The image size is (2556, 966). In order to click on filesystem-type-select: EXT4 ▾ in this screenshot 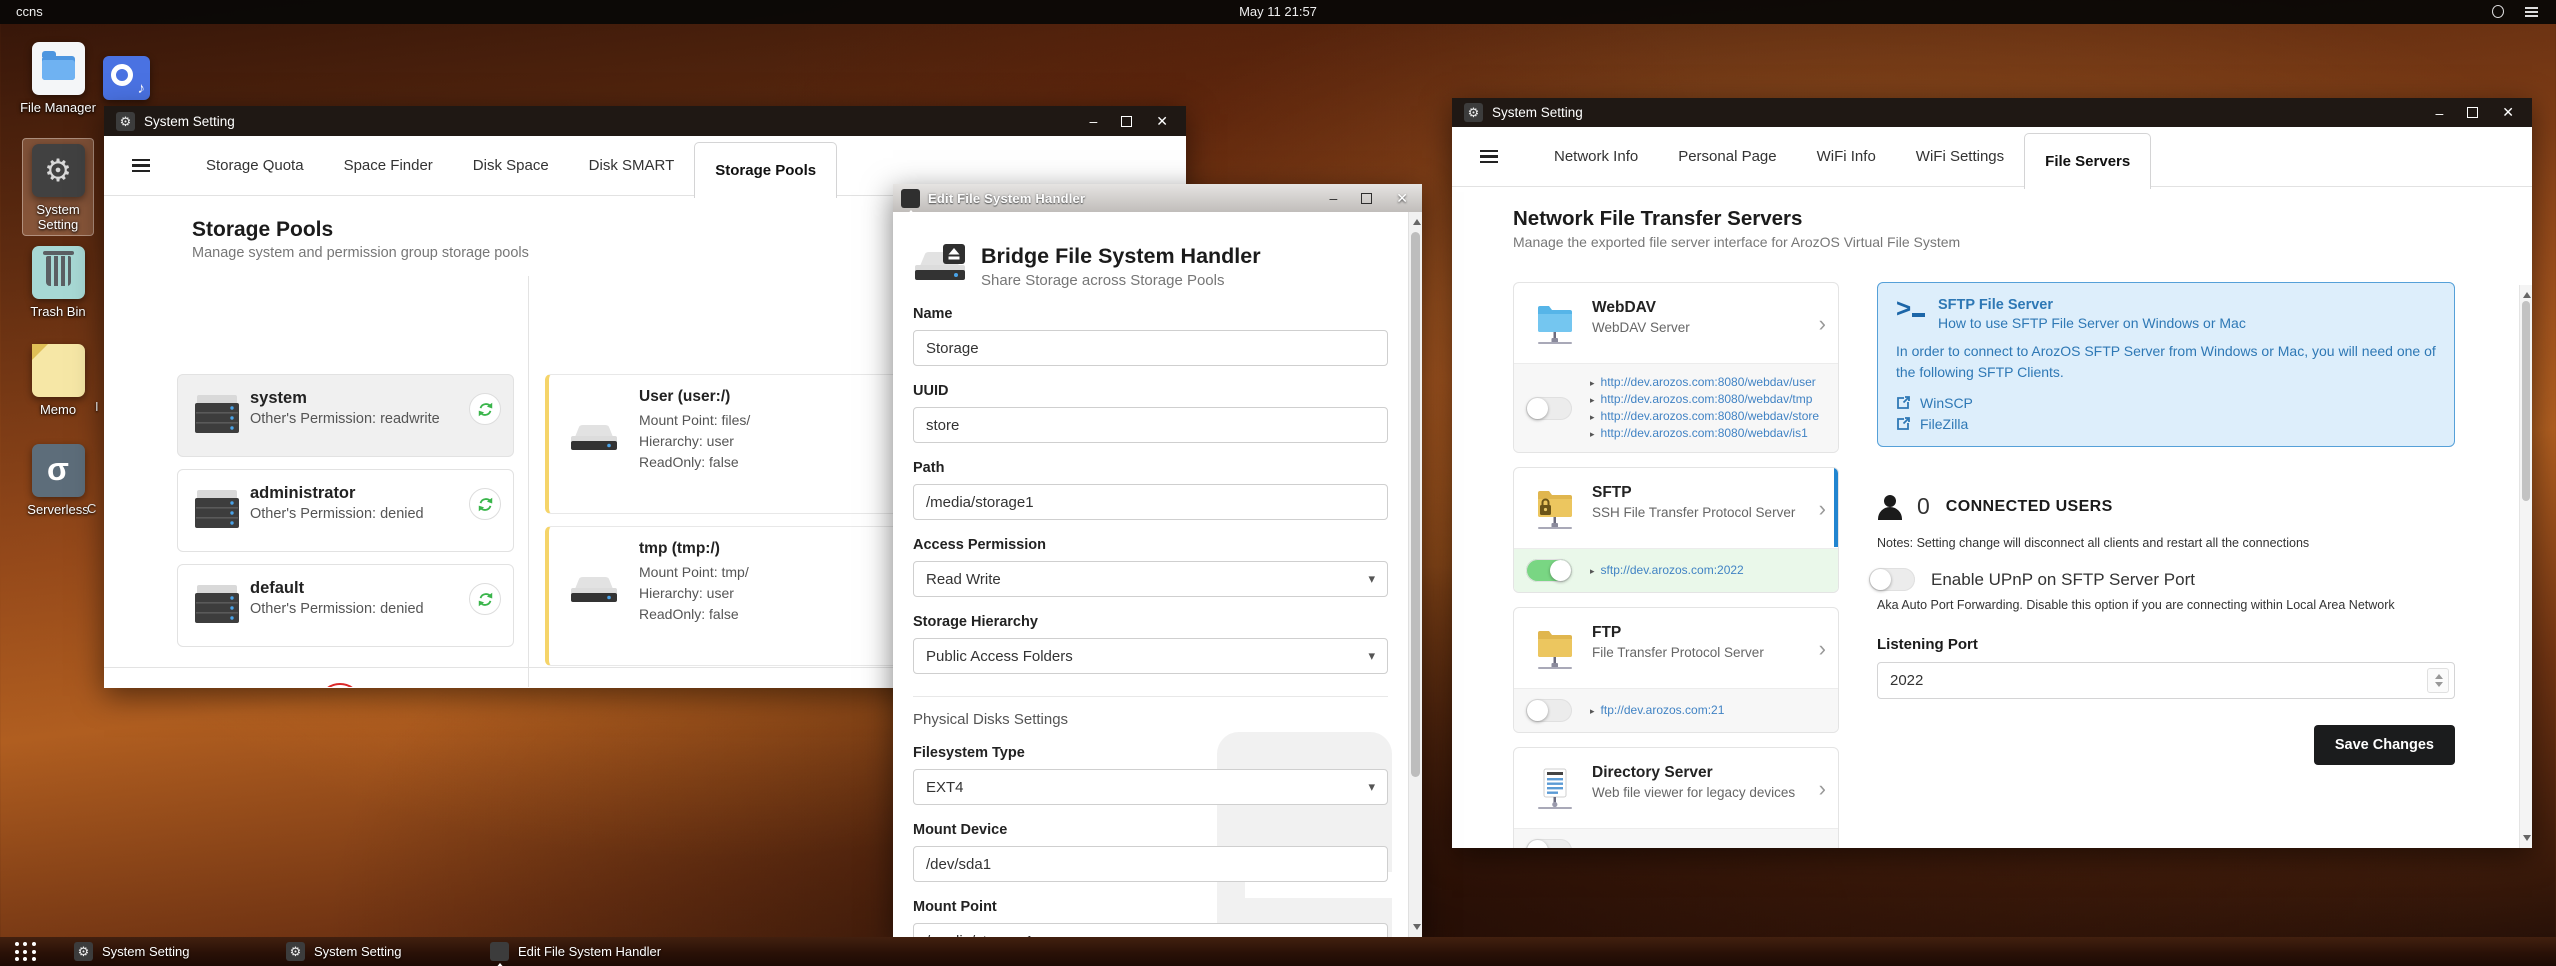, I will do `click(1150, 787)`.